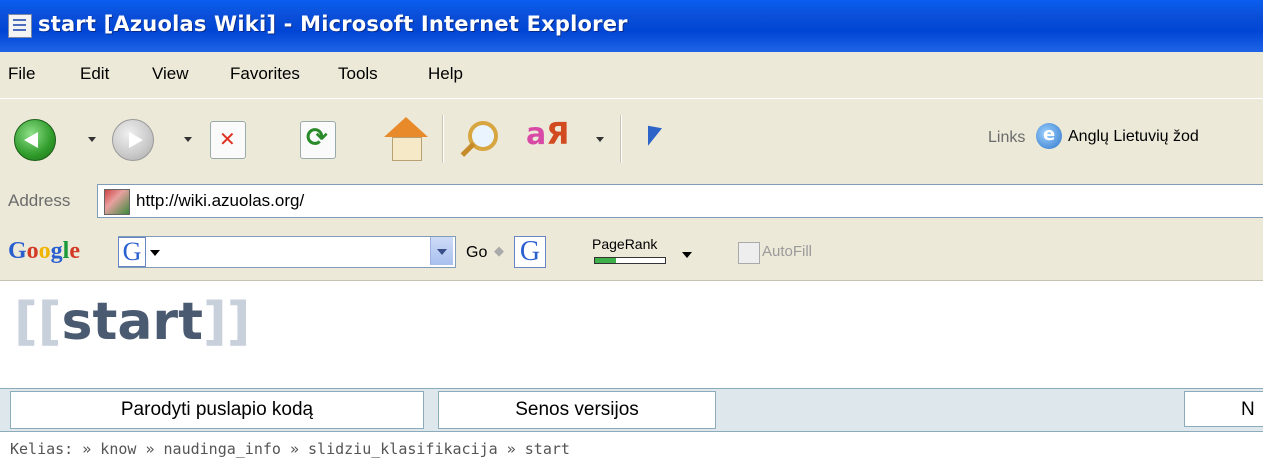 Image resolution: width=1263 pixels, height=466 pixels. What do you see at coordinates (476, 253) in the screenshot?
I see `google-go-button: Go` at bounding box center [476, 253].